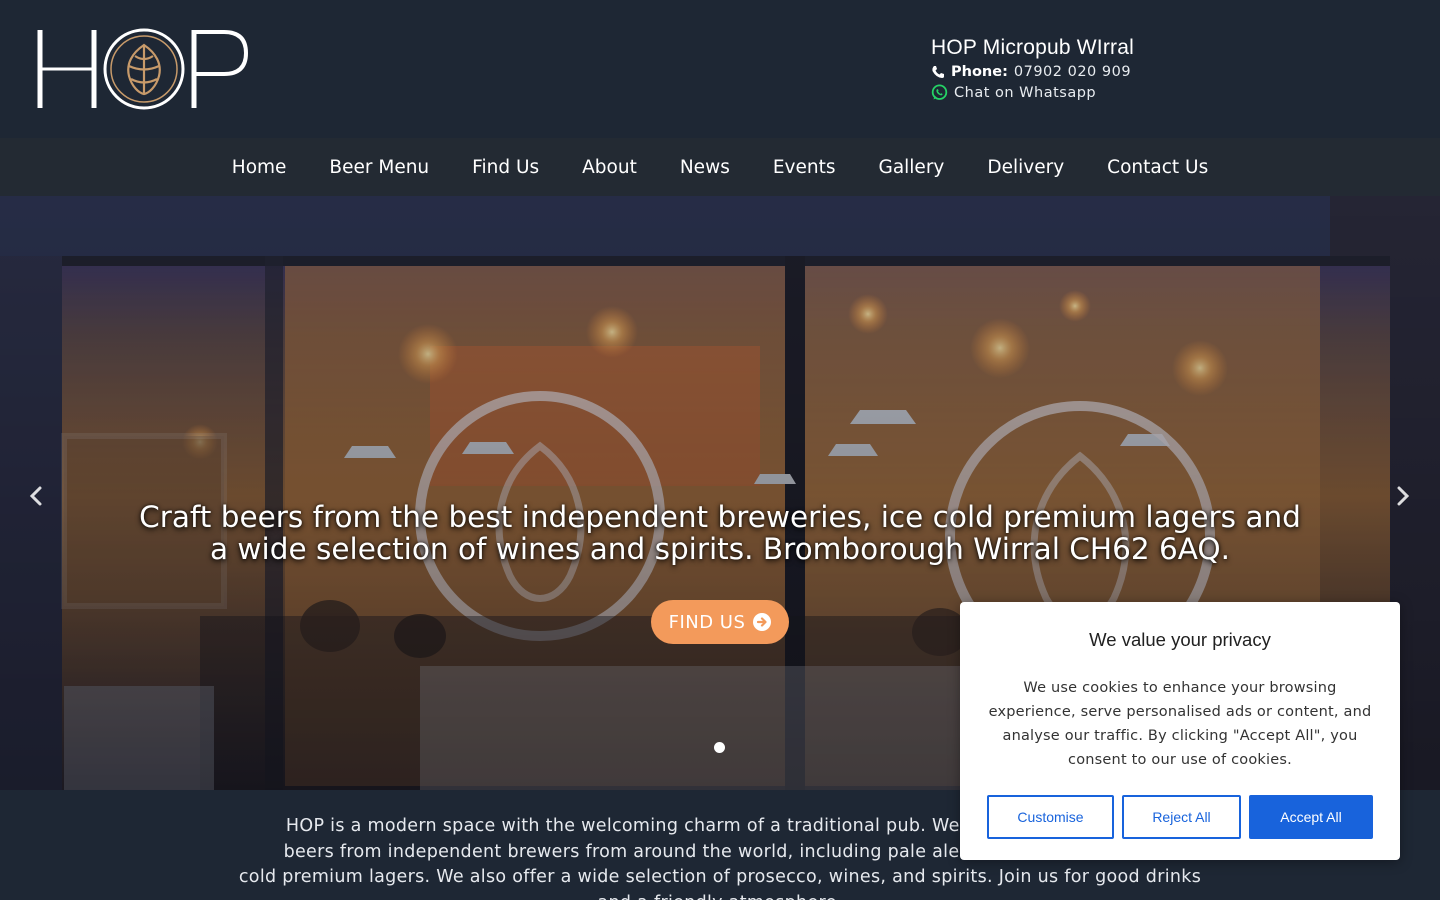  Describe the element at coordinates (259, 167) in the screenshot. I see `nav-item-home: Home` at that location.